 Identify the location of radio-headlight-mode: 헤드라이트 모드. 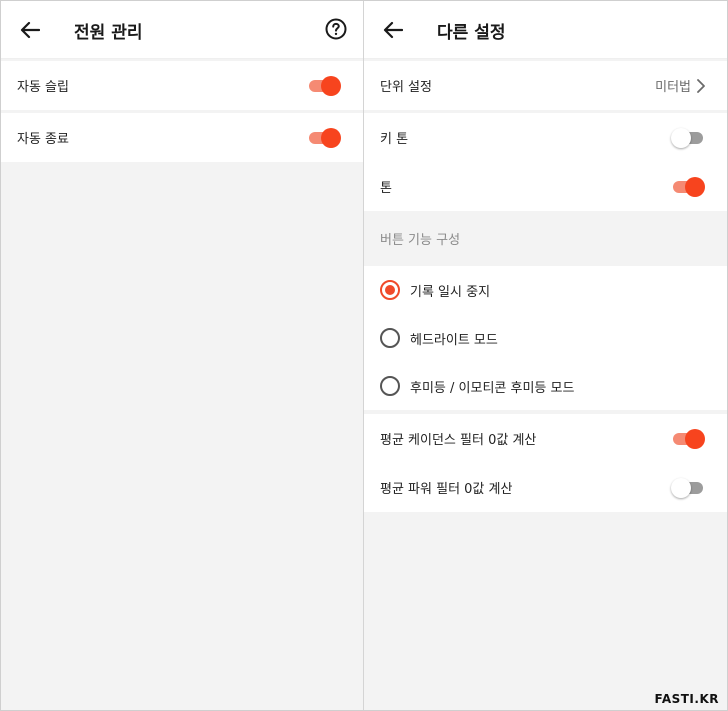
(545, 338).